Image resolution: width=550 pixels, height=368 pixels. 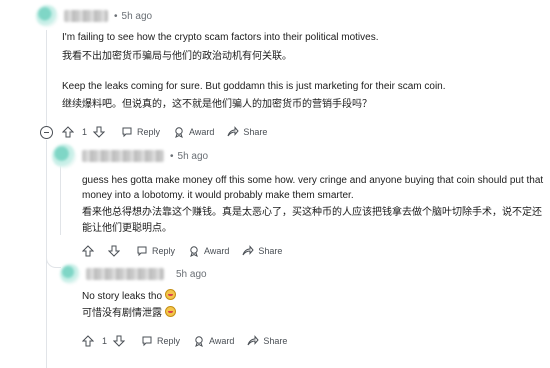 I want to click on thread-connector, so click(x=53, y=251).